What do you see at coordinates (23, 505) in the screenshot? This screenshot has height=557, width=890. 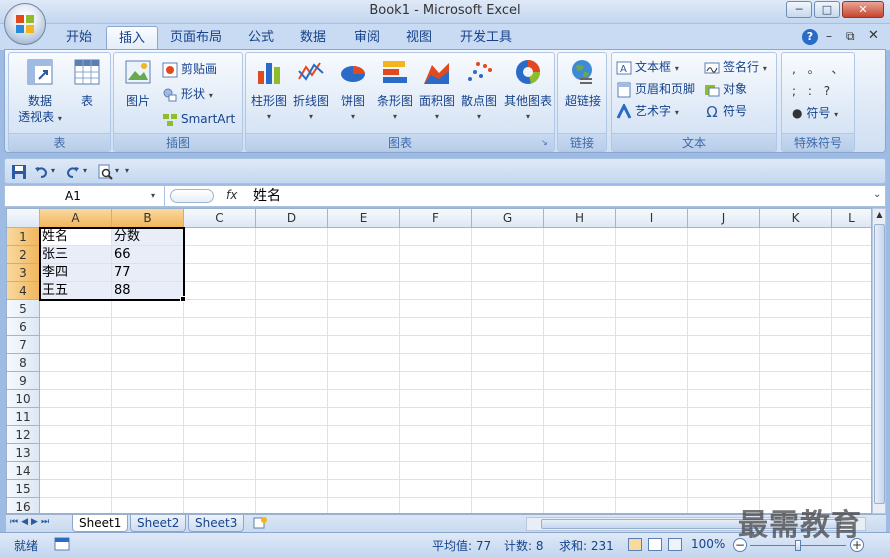 I see `row-header: 16` at bounding box center [23, 505].